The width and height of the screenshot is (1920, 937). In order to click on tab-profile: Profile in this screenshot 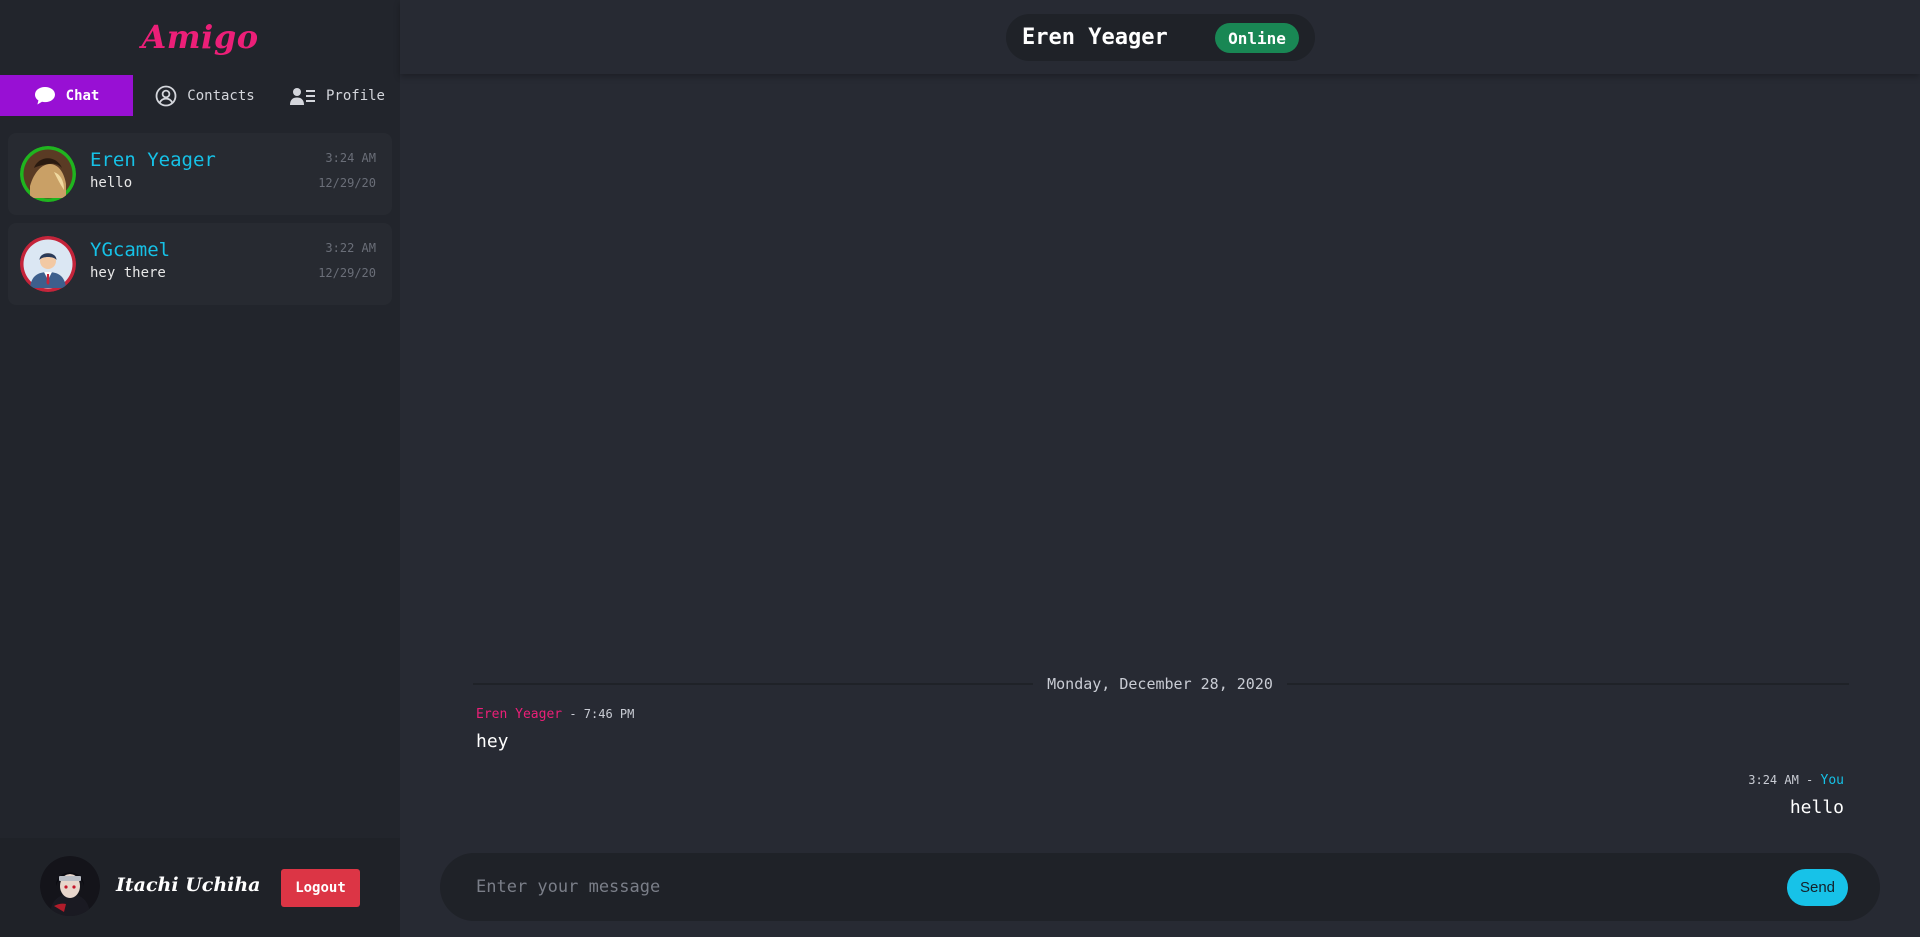, I will do `click(337, 95)`.